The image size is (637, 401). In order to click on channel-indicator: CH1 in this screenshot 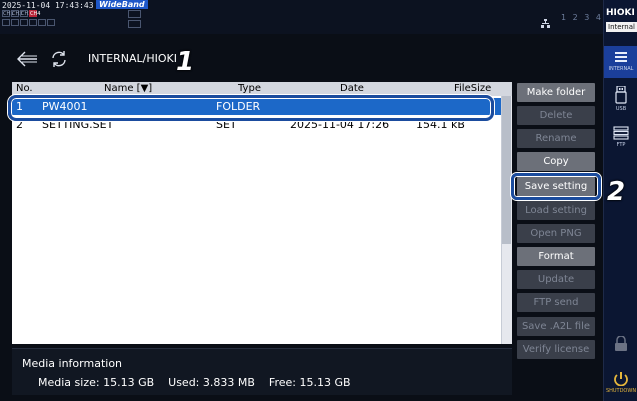, I will do `click(8, 13)`.